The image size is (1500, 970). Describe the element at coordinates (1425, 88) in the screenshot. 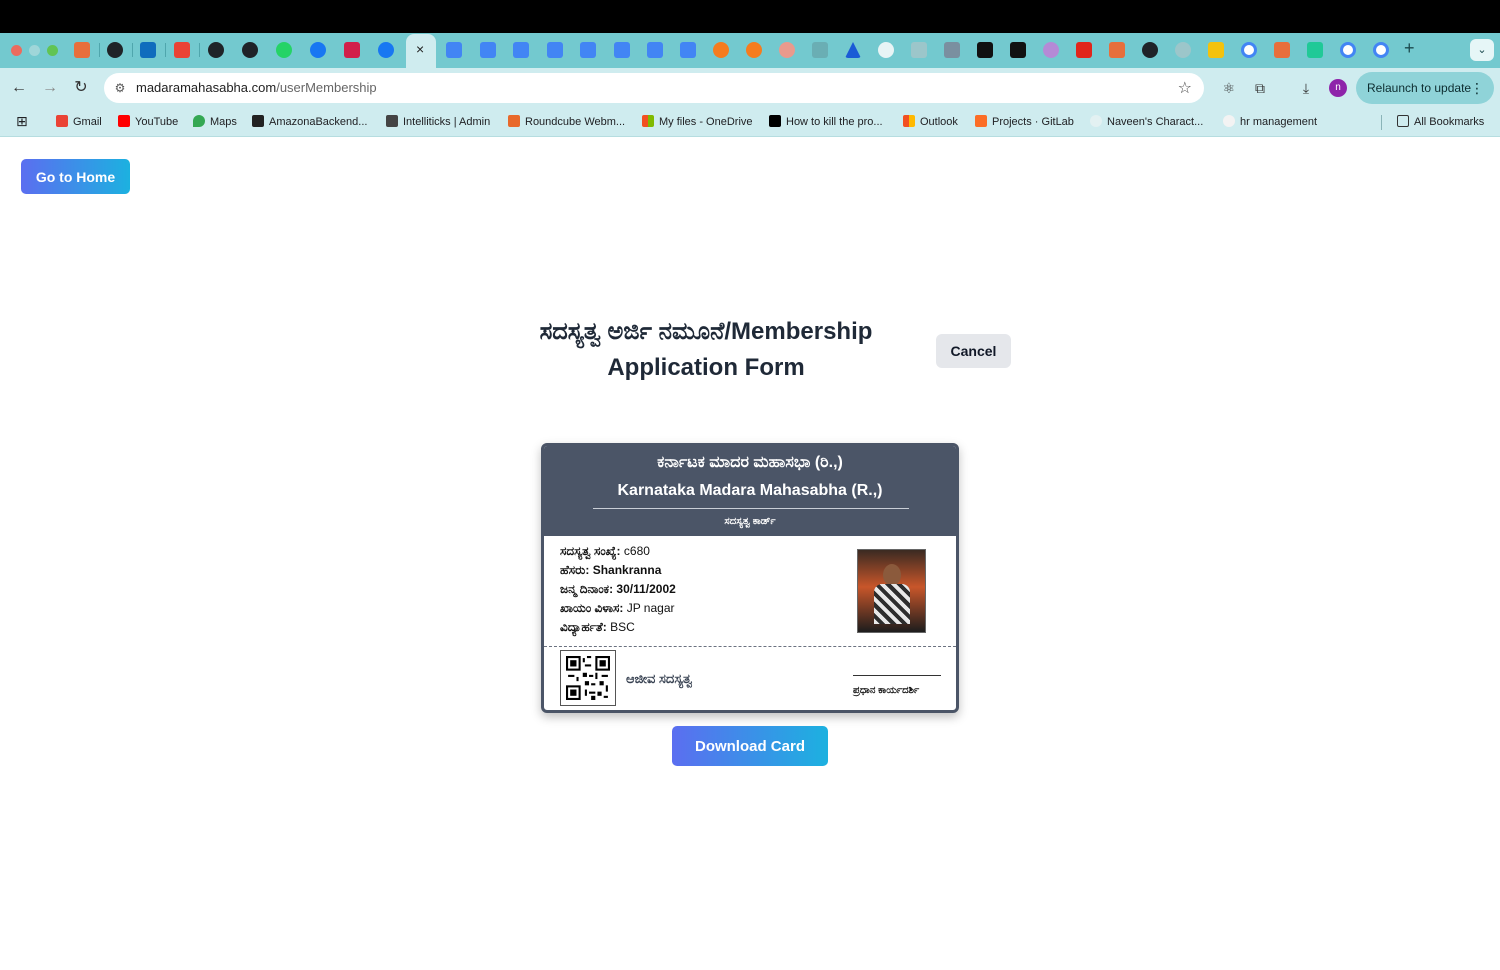

I see `relaunch-button: Relaunch to update ⋮` at that location.